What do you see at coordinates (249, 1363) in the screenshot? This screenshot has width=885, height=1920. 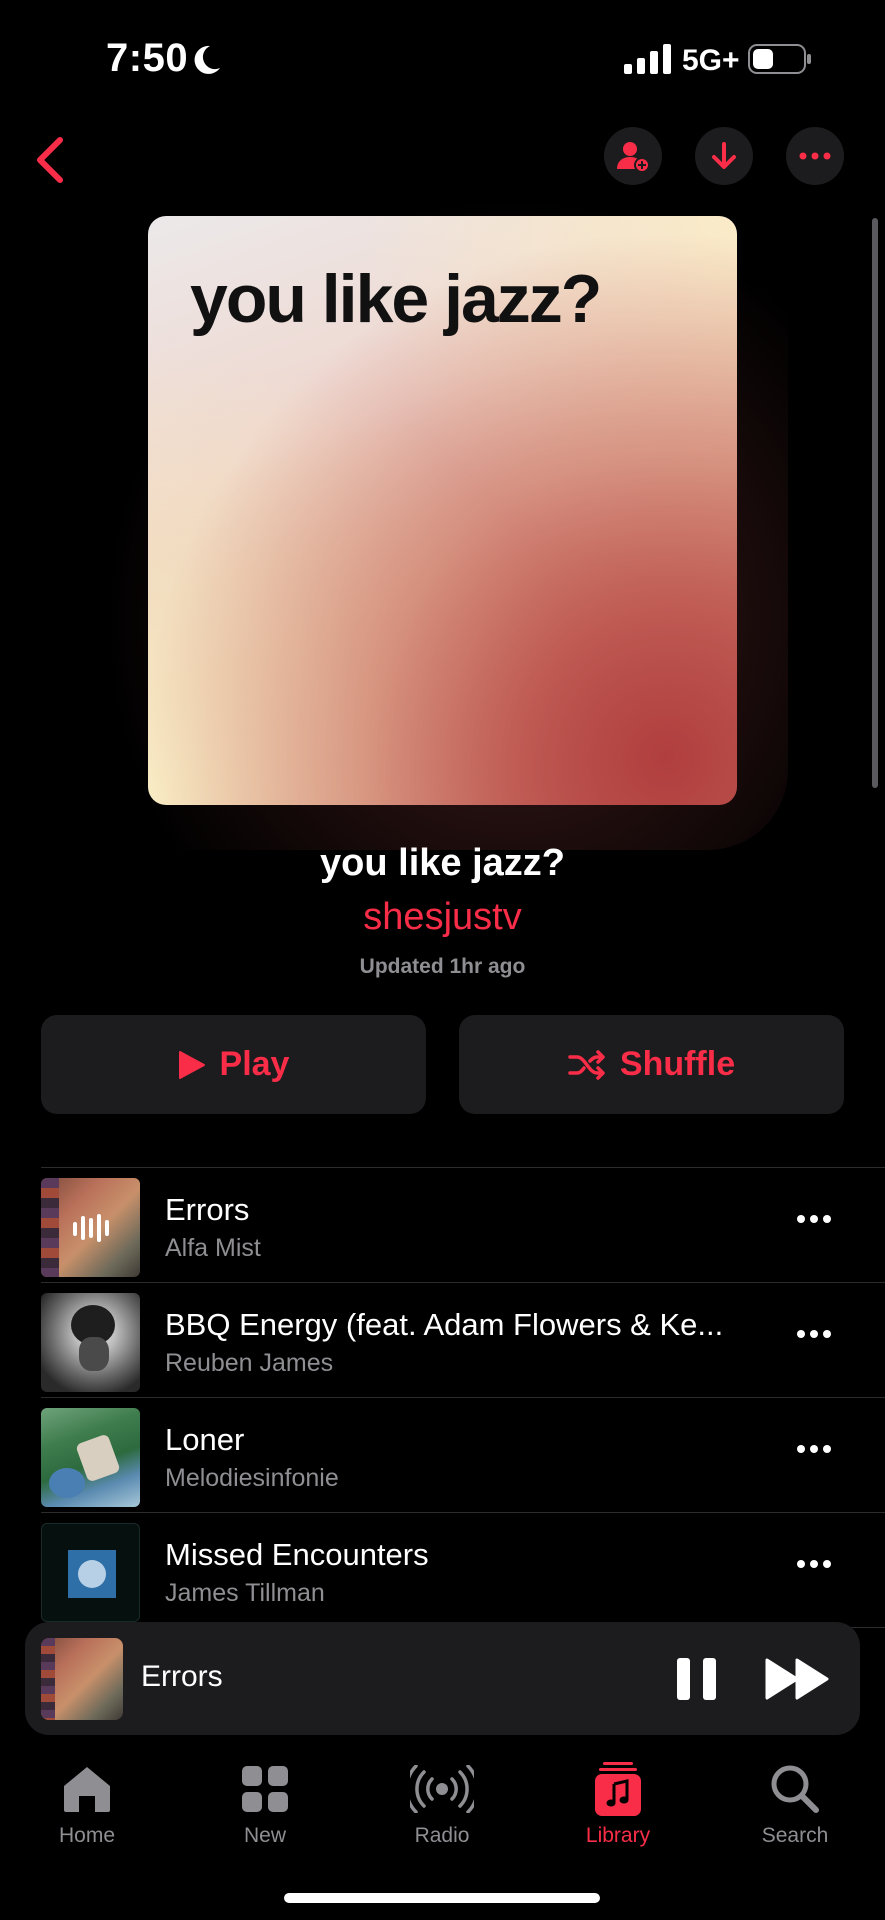 I see `track-artist: Reuben James` at bounding box center [249, 1363].